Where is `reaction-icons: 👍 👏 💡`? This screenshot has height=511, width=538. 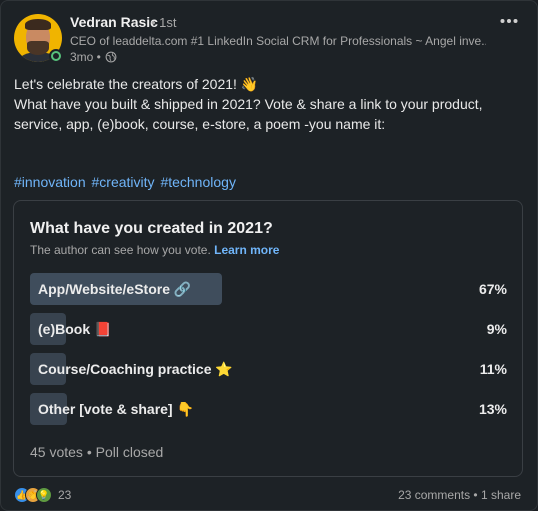 reaction-icons: 👍 👏 💡 is located at coordinates (34, 495).